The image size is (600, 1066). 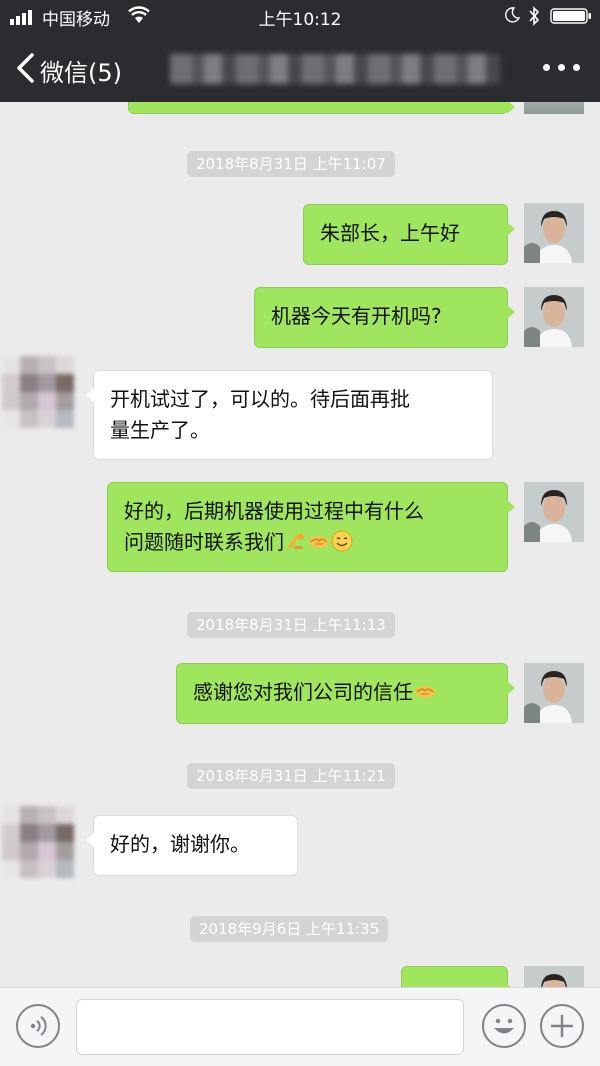 I want to click on nav-bar: 微信(5), so click(x=300, y=67).